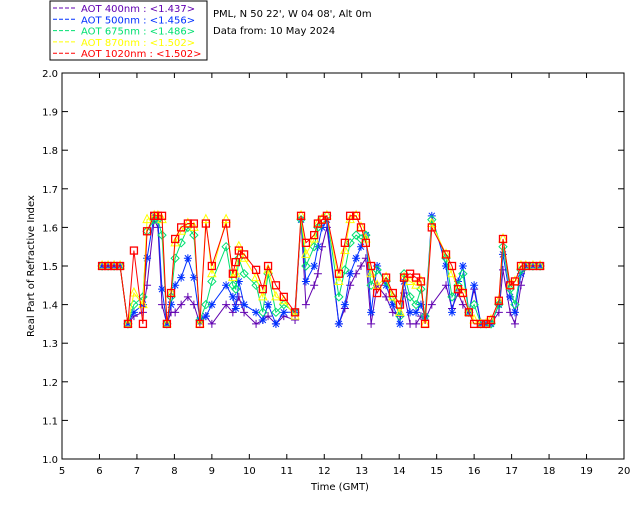  I want to click on x-tick-label: 17, so click(511, 471).